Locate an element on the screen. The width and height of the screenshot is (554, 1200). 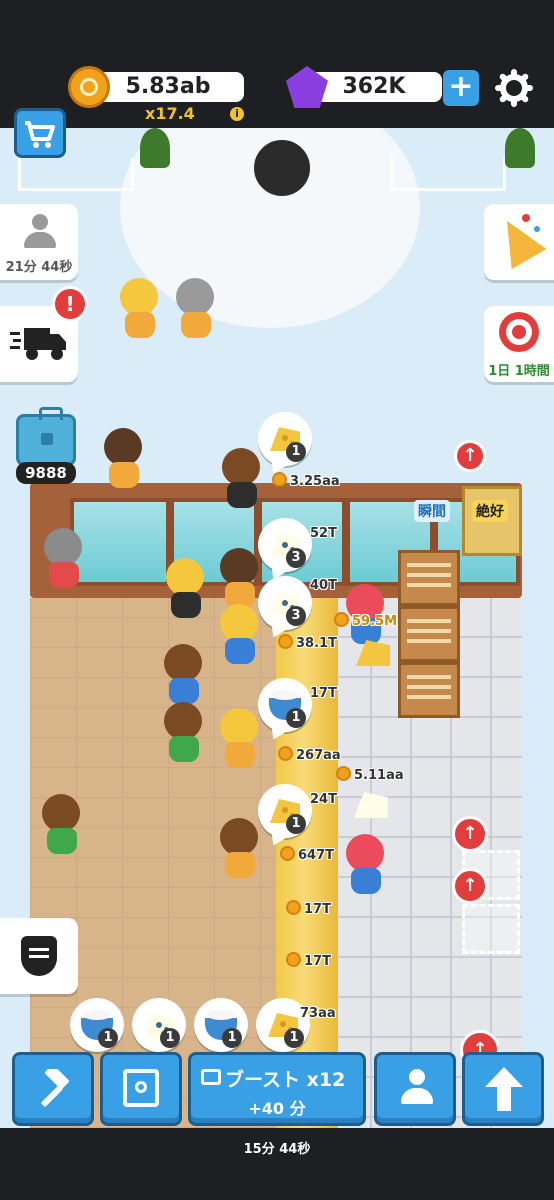
upgrade-arrow-icon is located at coordinates (504, 1089).